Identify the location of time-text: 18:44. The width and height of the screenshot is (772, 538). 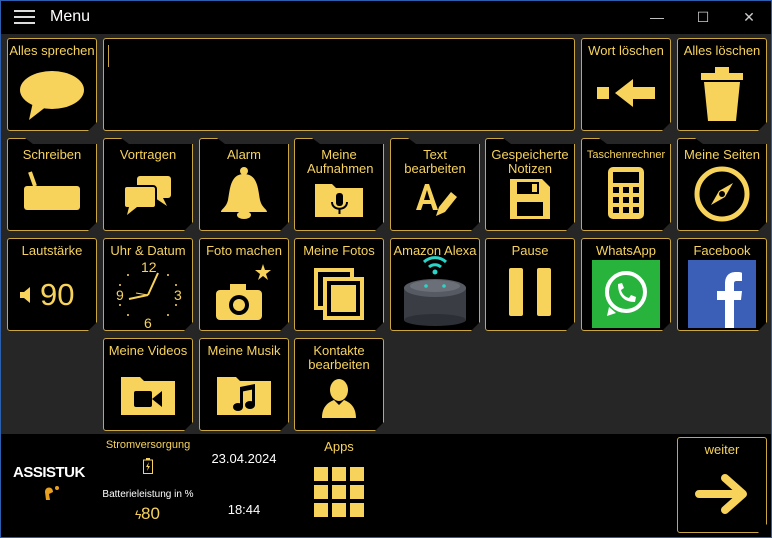
(244, 509).